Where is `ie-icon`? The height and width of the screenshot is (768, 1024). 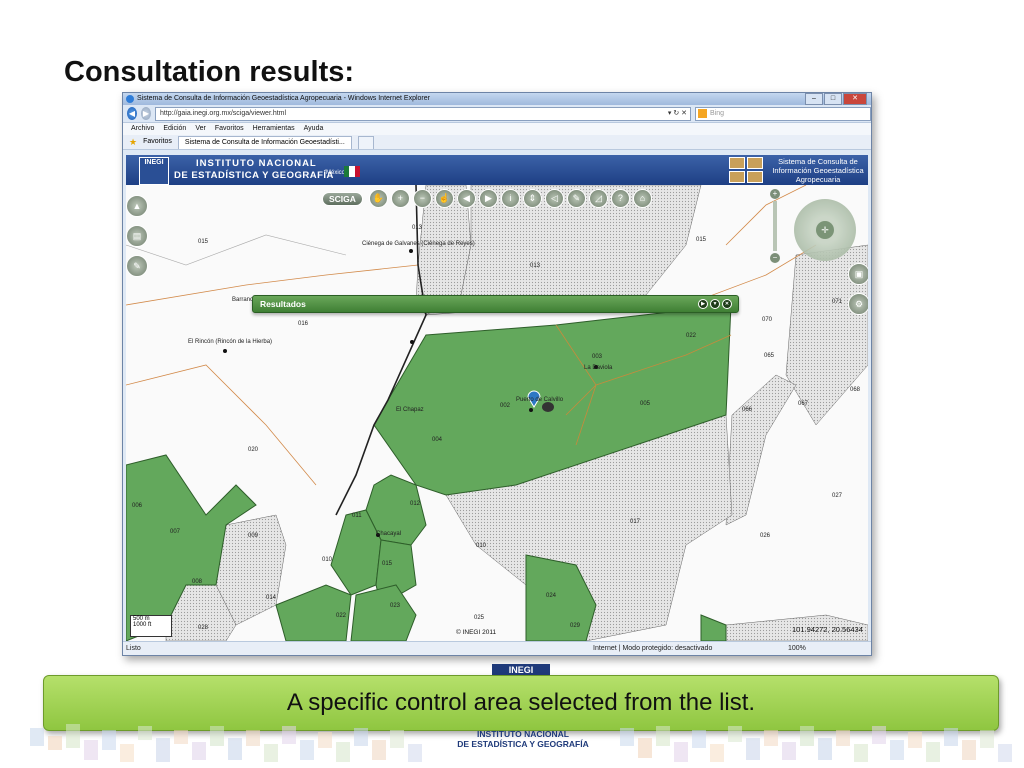 ie-icon is located at coordinates (130, 99).